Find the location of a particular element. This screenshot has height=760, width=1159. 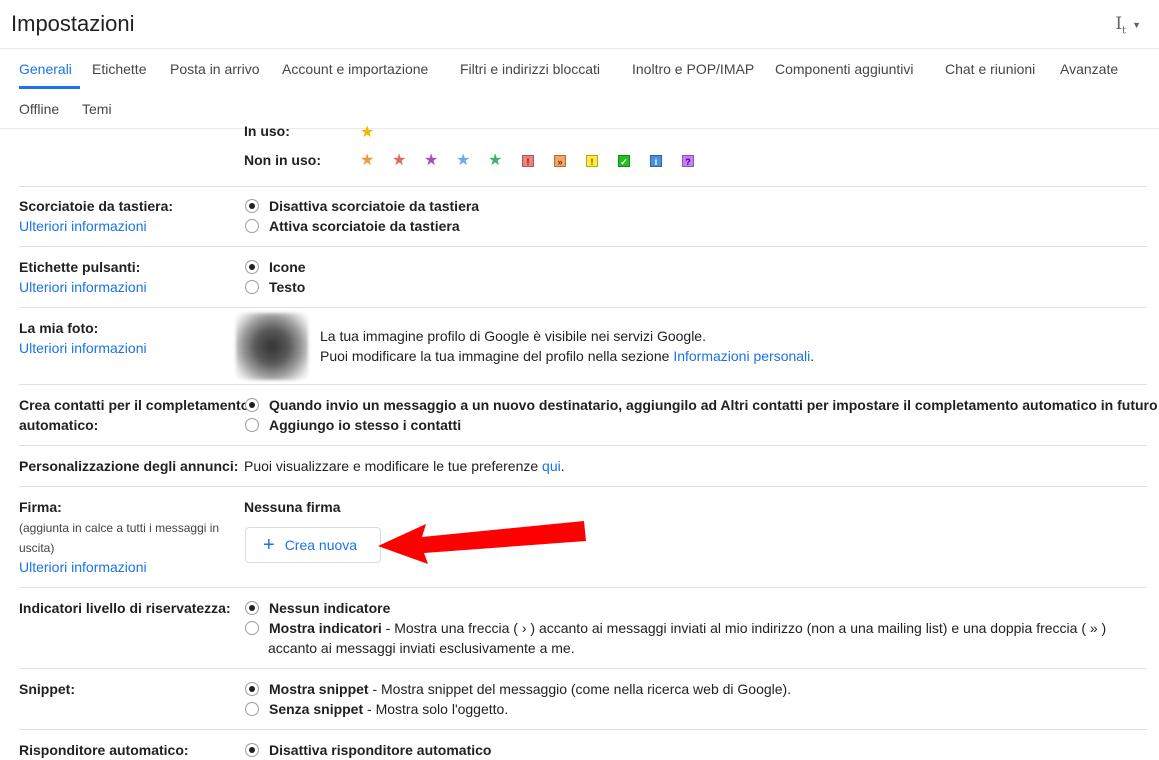

purple-star-icon: ★ is located at coordinates (431, 161).